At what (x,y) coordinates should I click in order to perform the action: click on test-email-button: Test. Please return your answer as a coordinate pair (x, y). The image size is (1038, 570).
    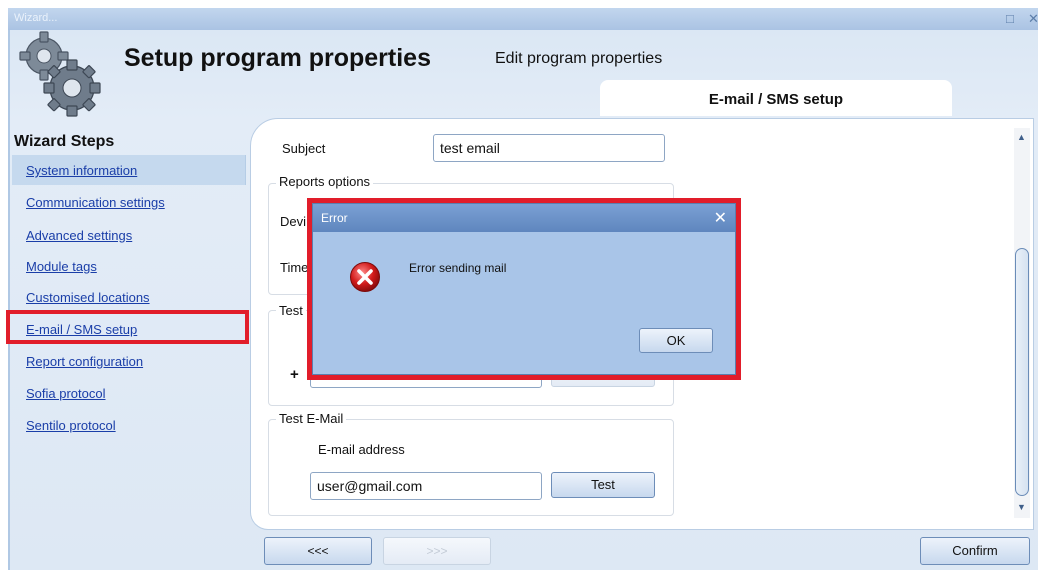
    Looking at the image, I should click on (603, 485).